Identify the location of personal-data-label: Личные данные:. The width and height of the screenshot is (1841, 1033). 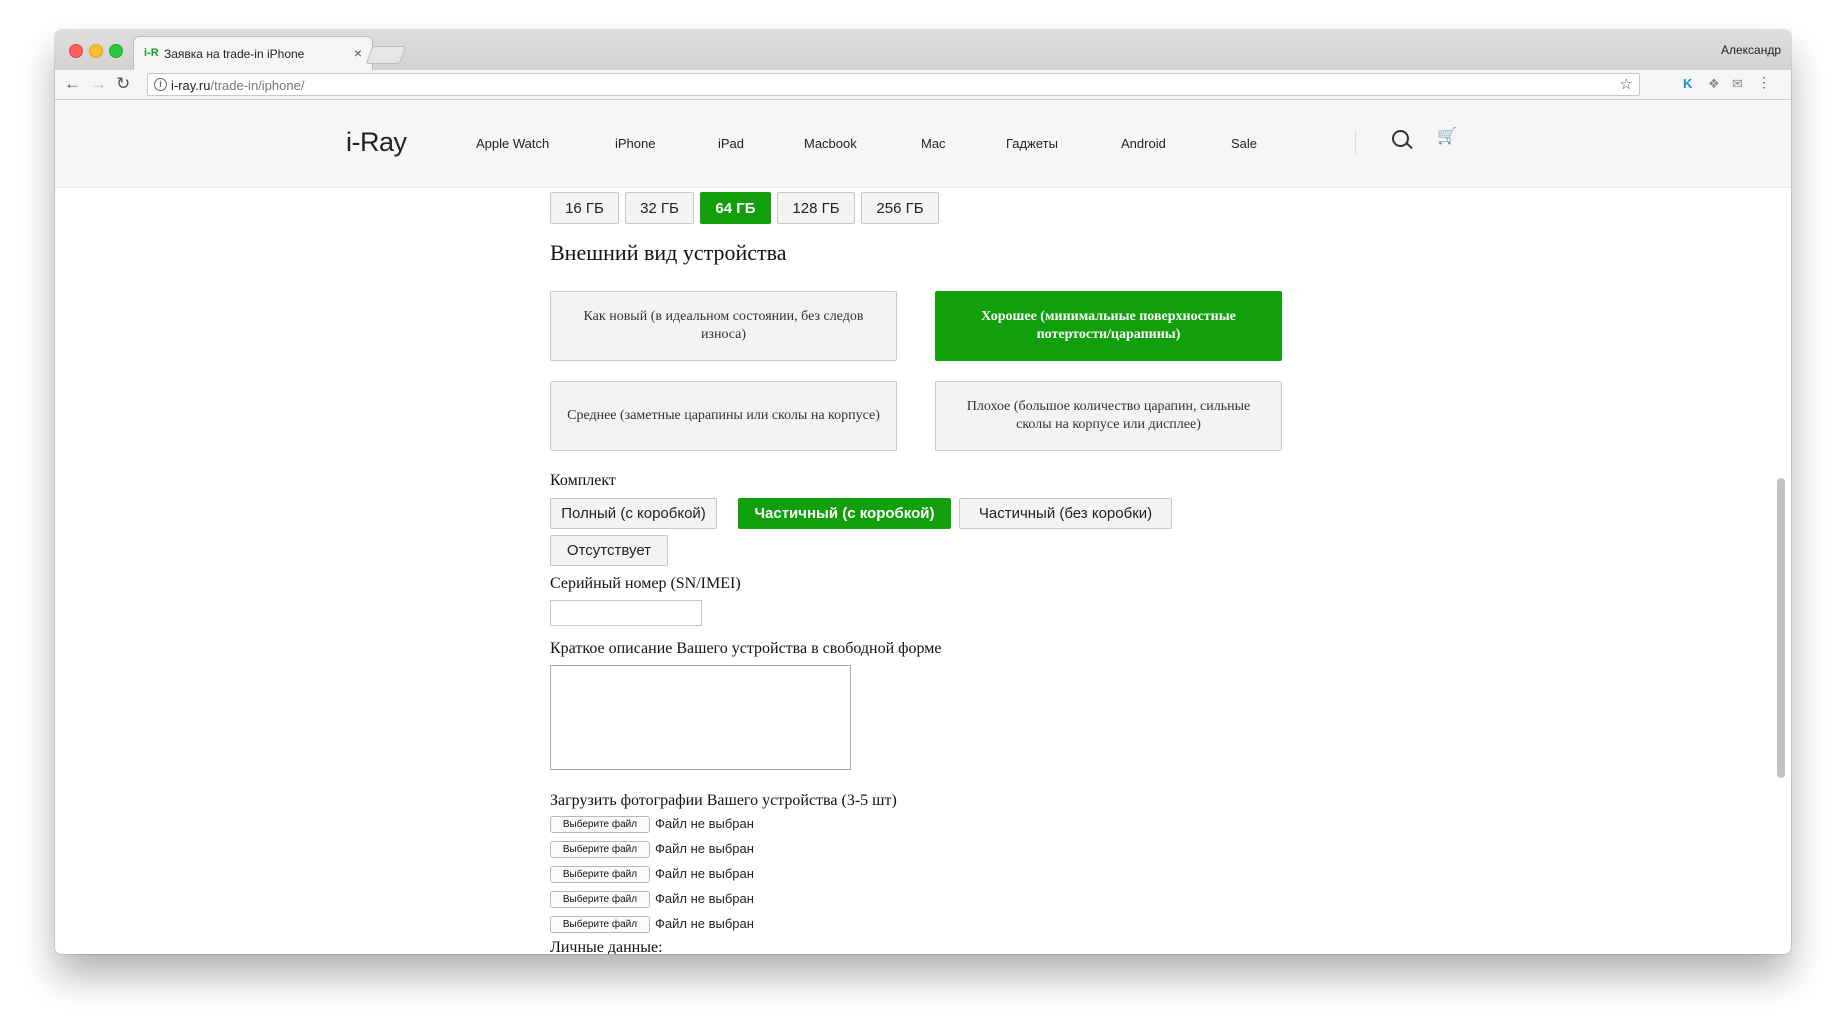
(606, 946).